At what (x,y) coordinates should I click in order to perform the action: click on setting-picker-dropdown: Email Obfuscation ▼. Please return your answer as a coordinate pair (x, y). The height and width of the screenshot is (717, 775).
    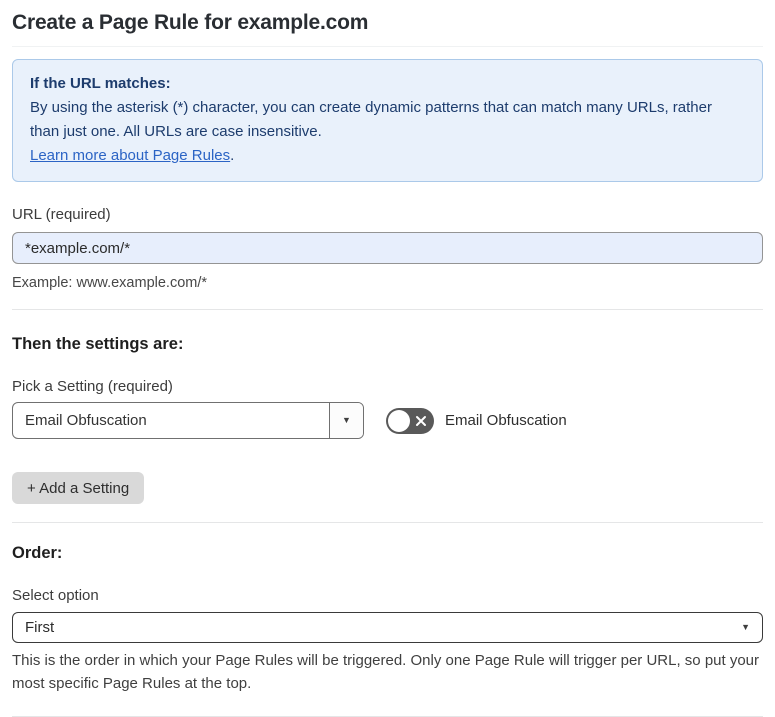
    Looking at the image, I should click on (188, 420).